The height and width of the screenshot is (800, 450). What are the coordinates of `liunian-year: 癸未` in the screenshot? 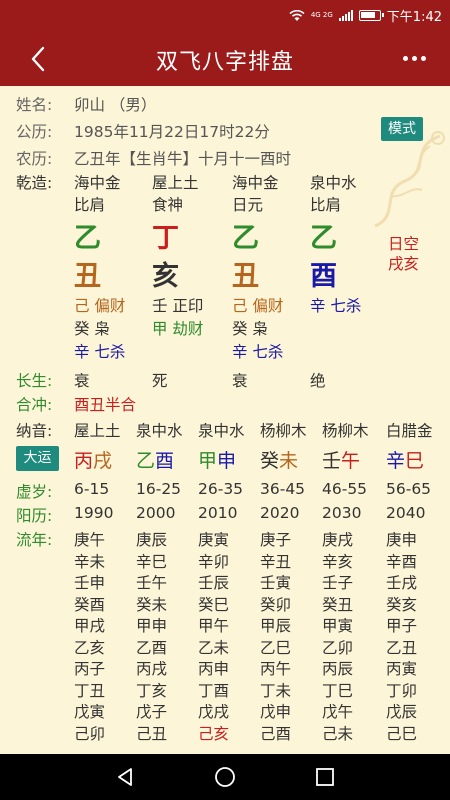 It's located at (151, 604).